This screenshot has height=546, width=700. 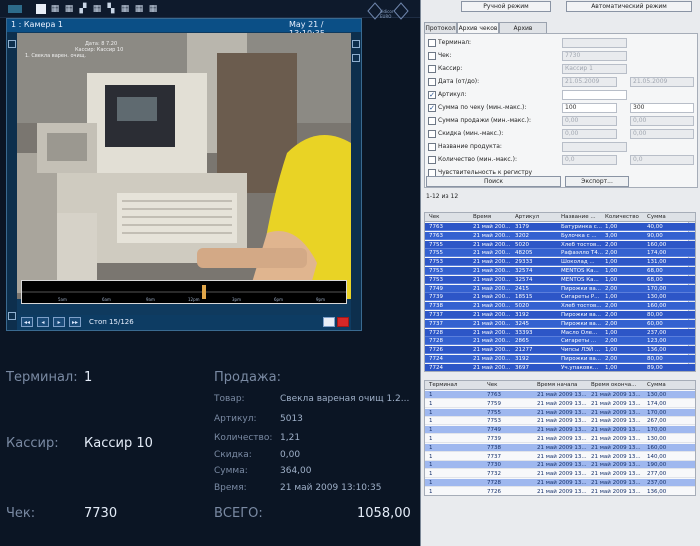 What do you see at coordinates (506, 6) in the screenshot?
I see `manual-mode-button: Ручной режим` at bounding box center [506, 6].